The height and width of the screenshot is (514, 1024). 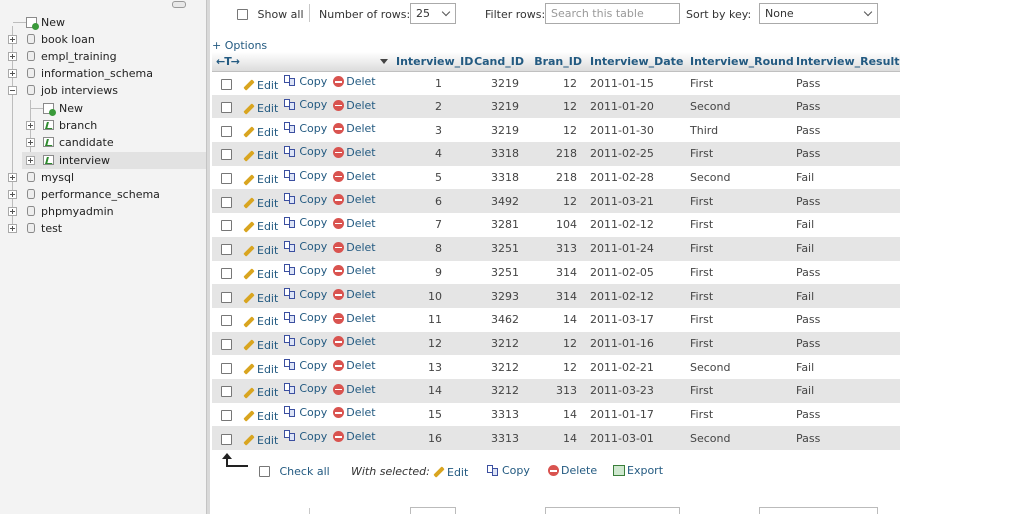 What do you see at coordinates (496, 390) in the screenshot?
I see `cell-cand-id: 3212` at bounding box center [496, 390].